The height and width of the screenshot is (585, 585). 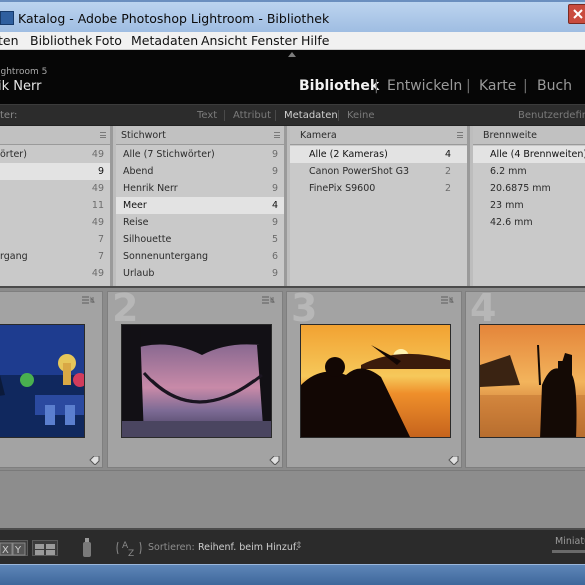 I want to click on grid-cell, so click(x=51, y=379).